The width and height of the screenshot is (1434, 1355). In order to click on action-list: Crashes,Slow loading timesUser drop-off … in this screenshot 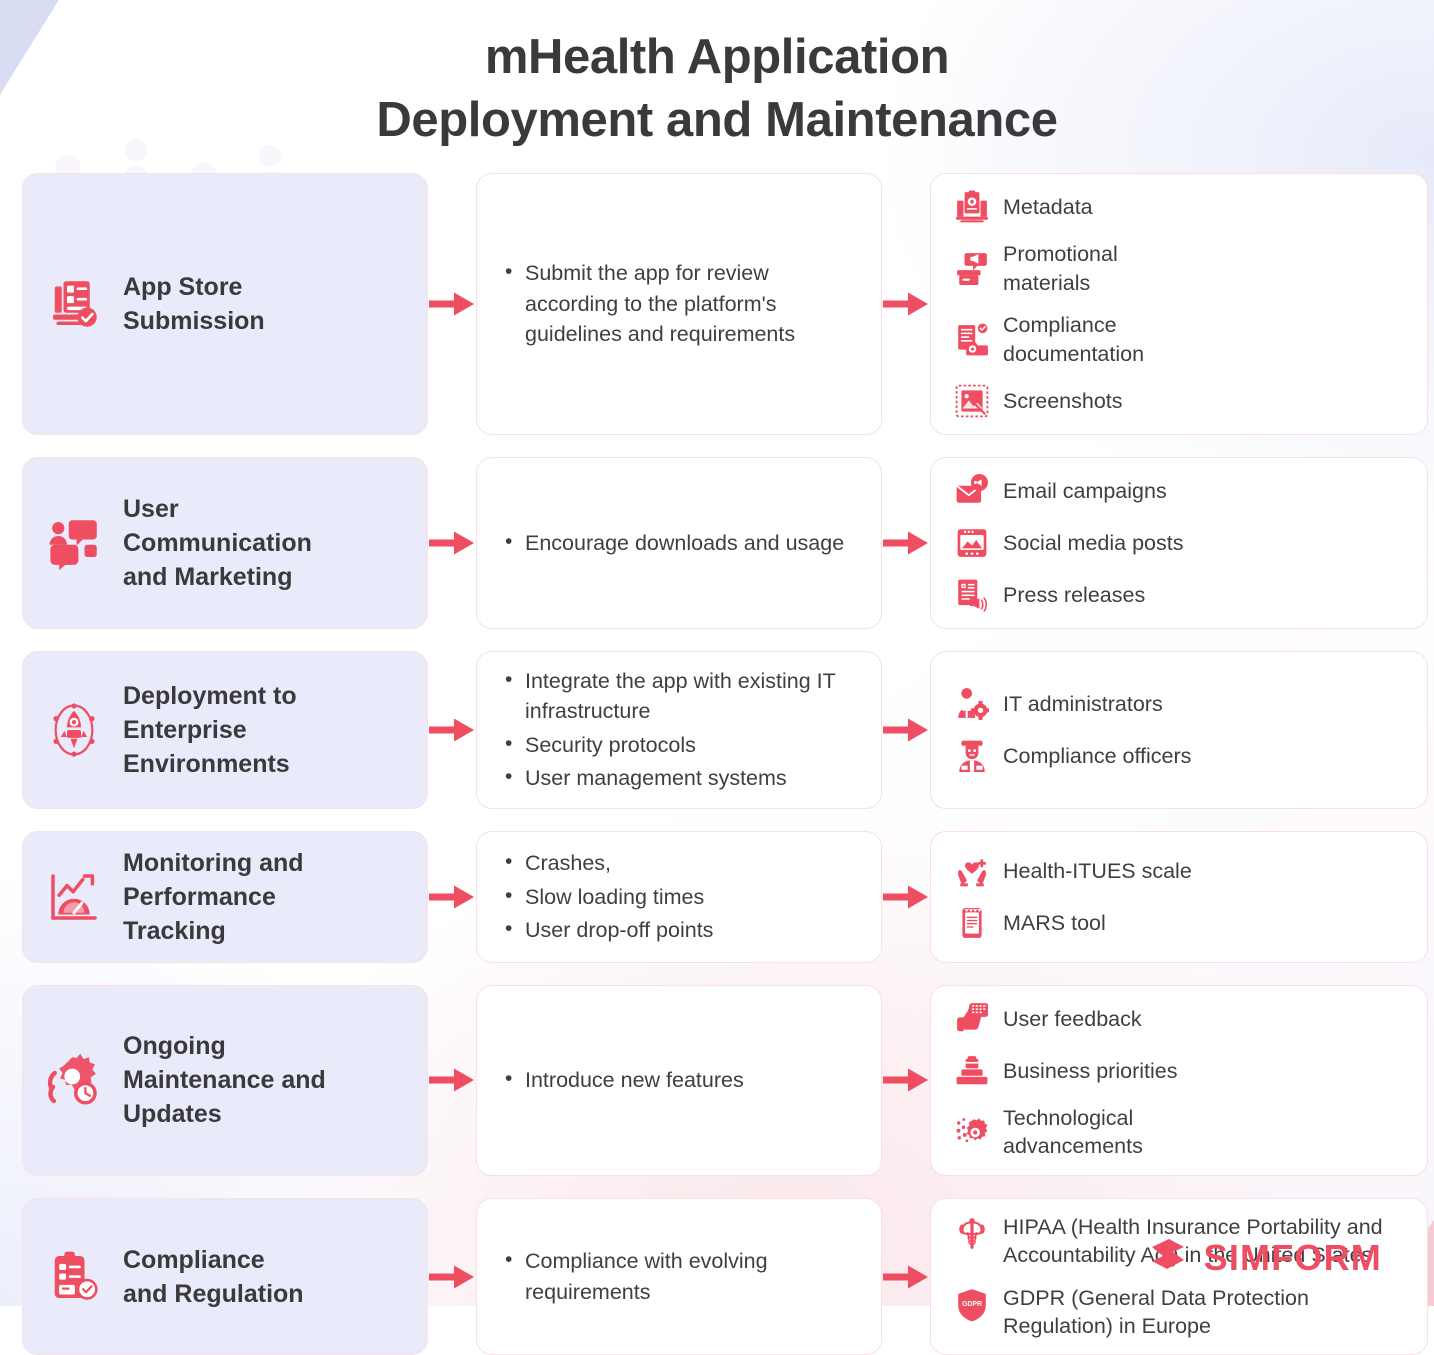, I will do `click(679, 896)`.